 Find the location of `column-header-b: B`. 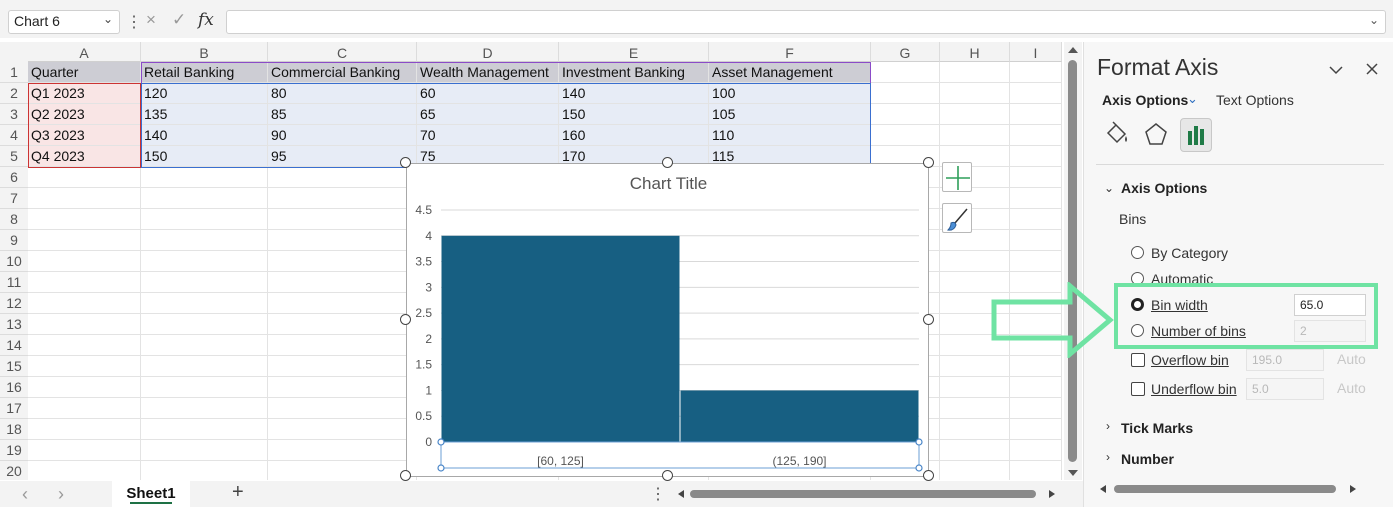

column-header-b: B is located at coordinates (204, 52).